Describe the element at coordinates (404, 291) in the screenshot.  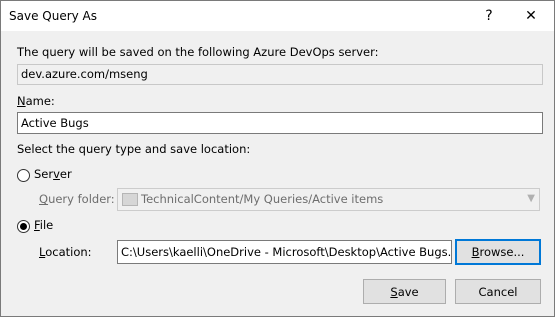
I see `save-button: Save` at that location.